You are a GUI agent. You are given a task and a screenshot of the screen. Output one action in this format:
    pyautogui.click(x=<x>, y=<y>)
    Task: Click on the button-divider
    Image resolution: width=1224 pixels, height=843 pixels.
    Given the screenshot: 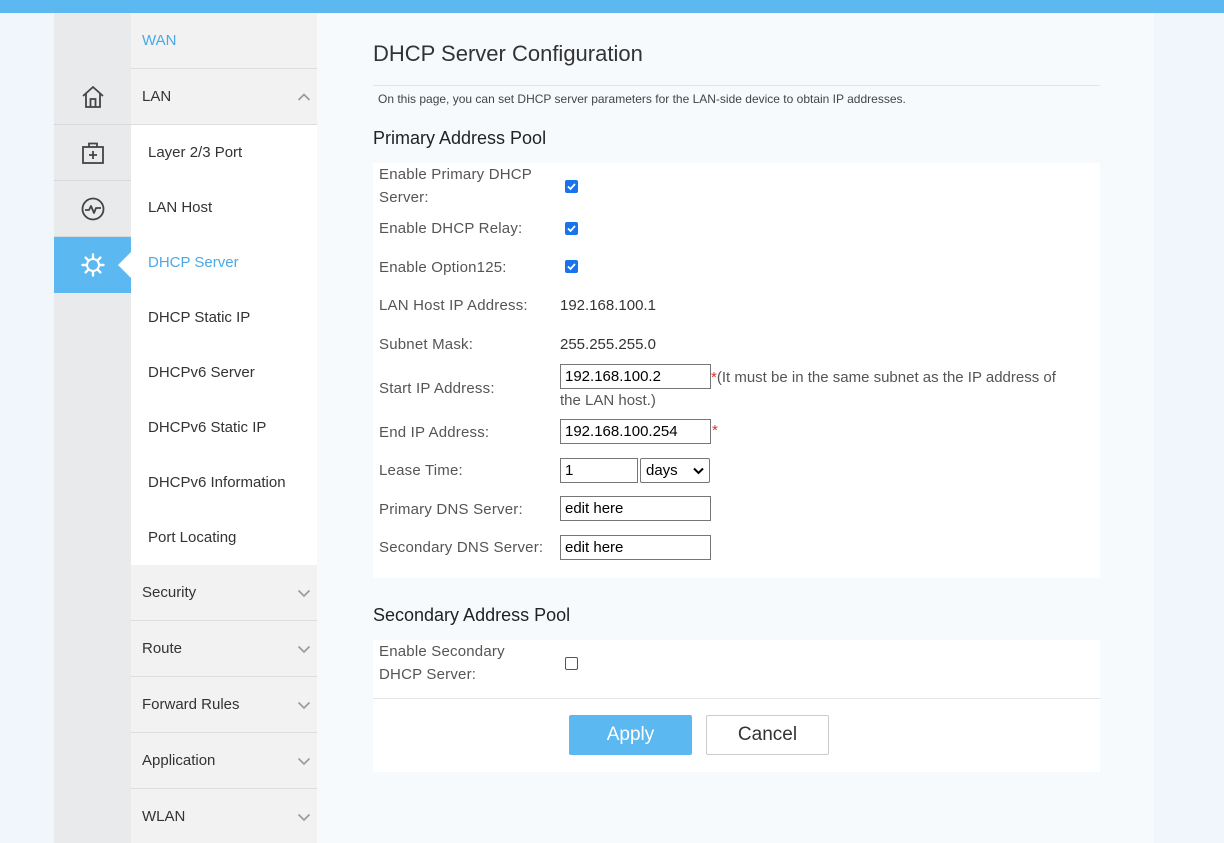 What is the action you would take?
    pyautogui.click(x=736, y=698)
    